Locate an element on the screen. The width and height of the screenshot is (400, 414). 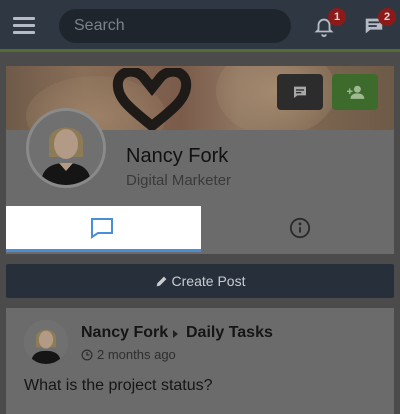
message-user-button is located at coordinates (300, 92).